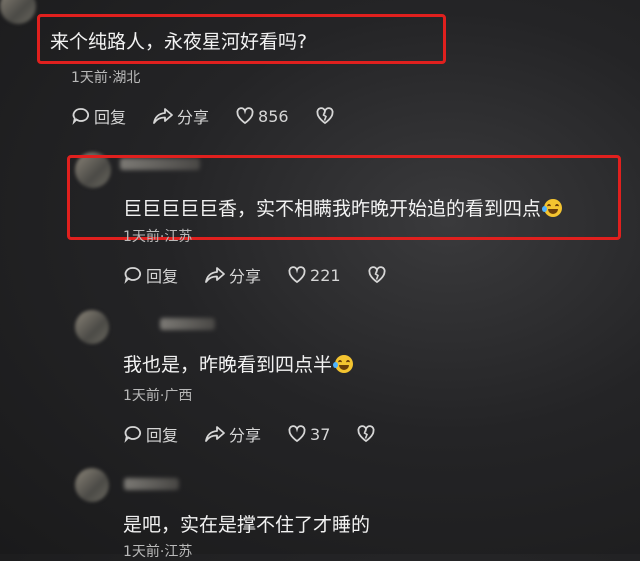 Image resolution: width=640 pixels, height=561 pixels. Describe the element at coordinates (228, 365) in the screenshot. I see `comment-text-content: 我也是，昨晚看到四点半` at that location.